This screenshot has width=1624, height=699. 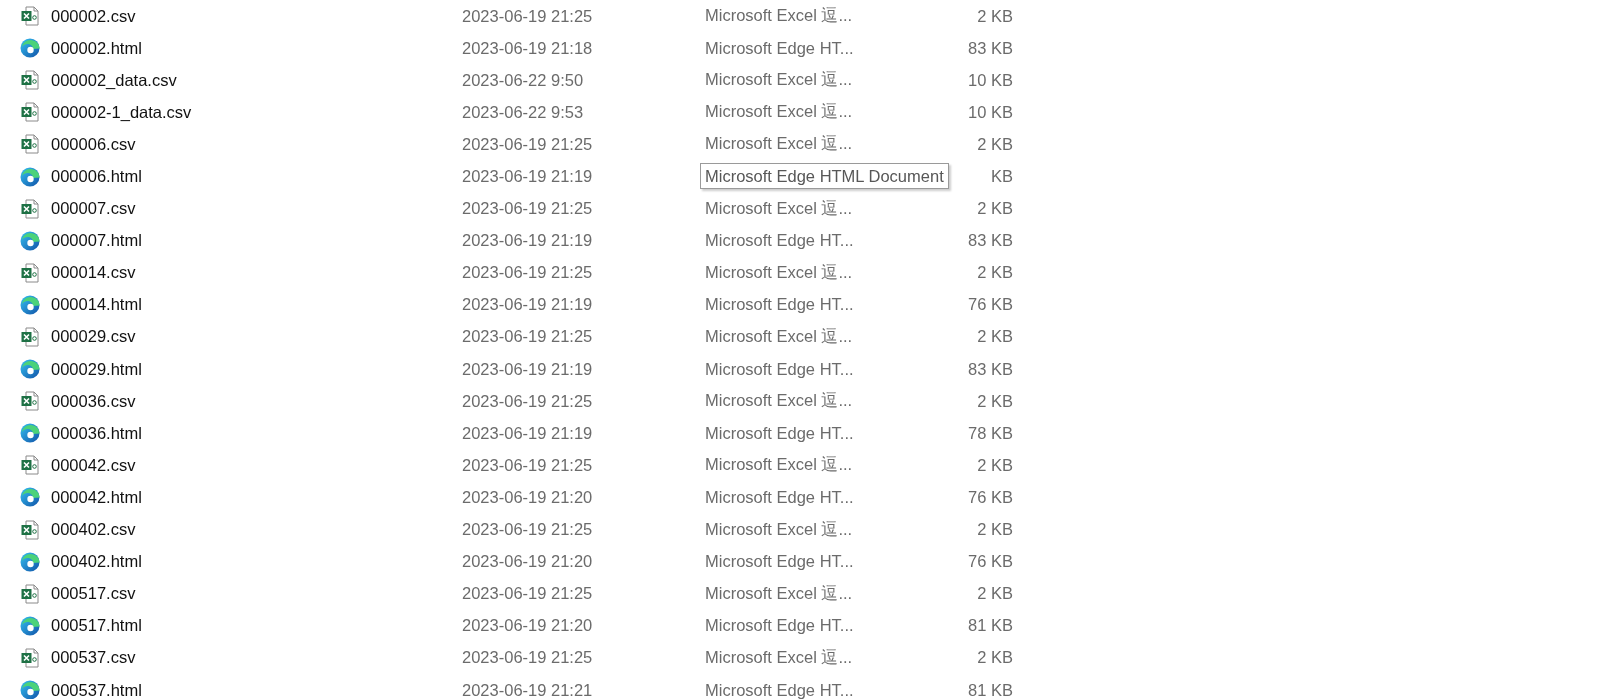 What do you see at coordinates (252, 176) in the screenshot?
I see `file-name: 000006.html` at bounding box center [252, 176].